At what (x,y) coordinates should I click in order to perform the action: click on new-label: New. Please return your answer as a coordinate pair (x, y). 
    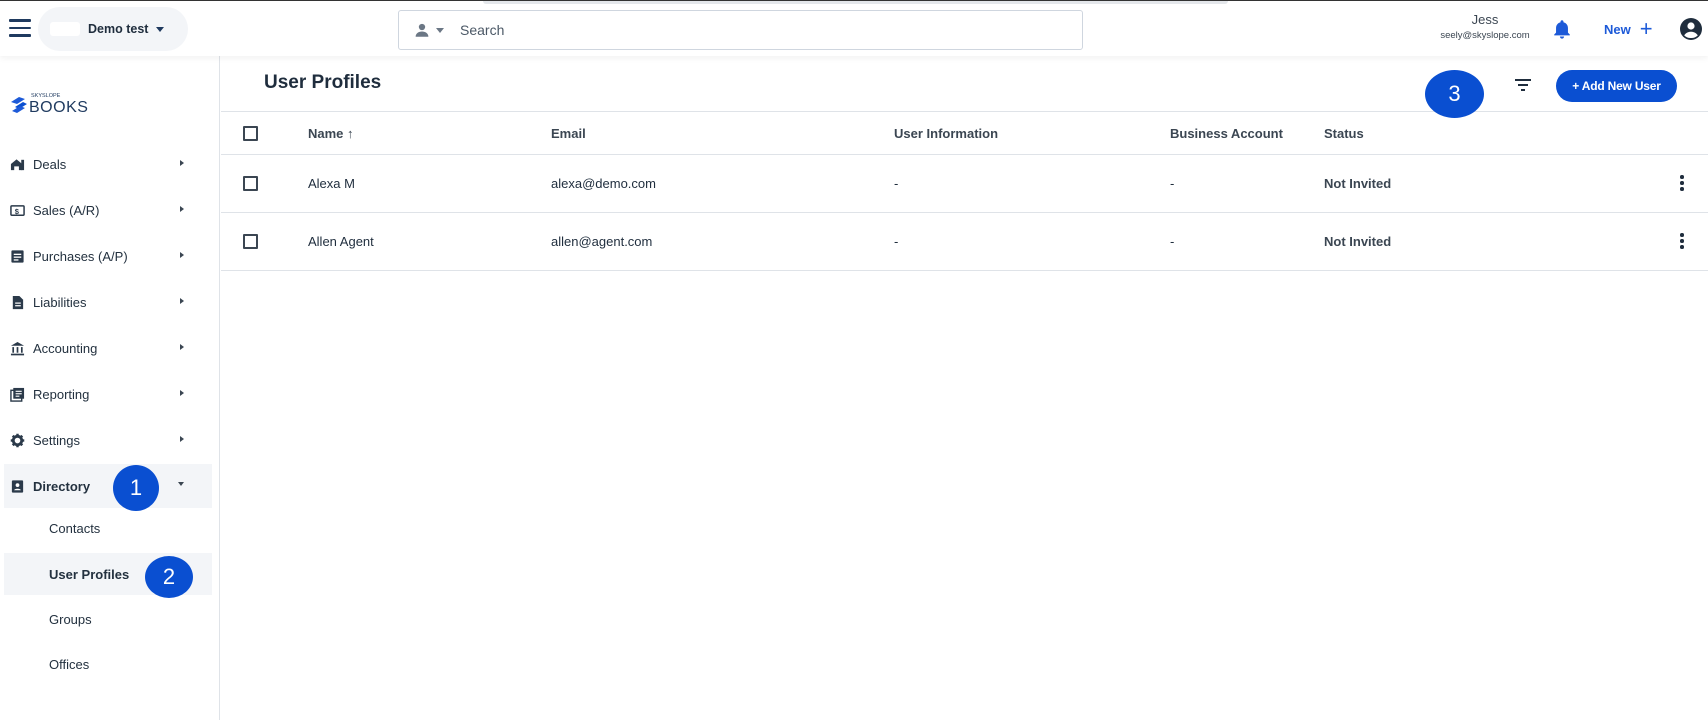
    Looking at the image, I should click on (1617, 29).